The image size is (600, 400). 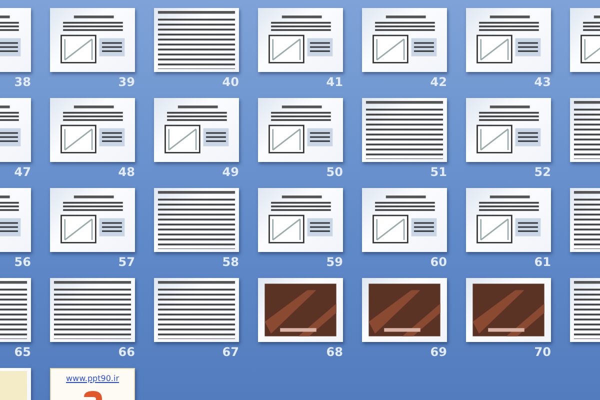 I want to click on slide-number: 48, so click(x=126, y=172).